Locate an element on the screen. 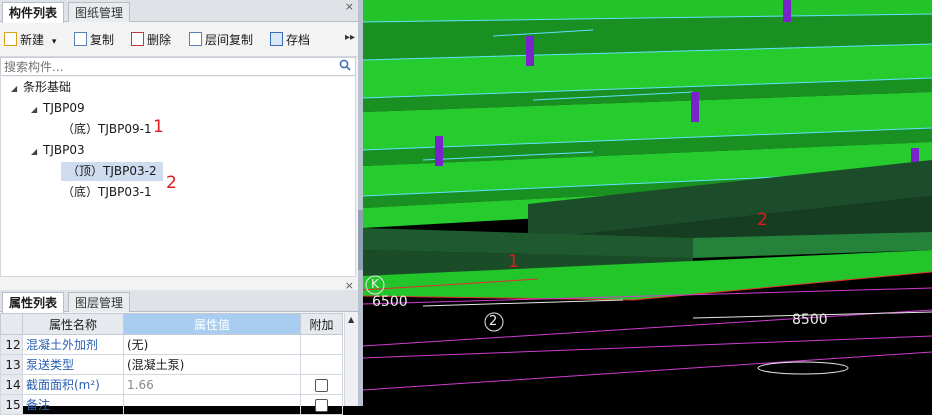 The image size is (932, 415). property-value: (无) is located at coordinates (212, 344).